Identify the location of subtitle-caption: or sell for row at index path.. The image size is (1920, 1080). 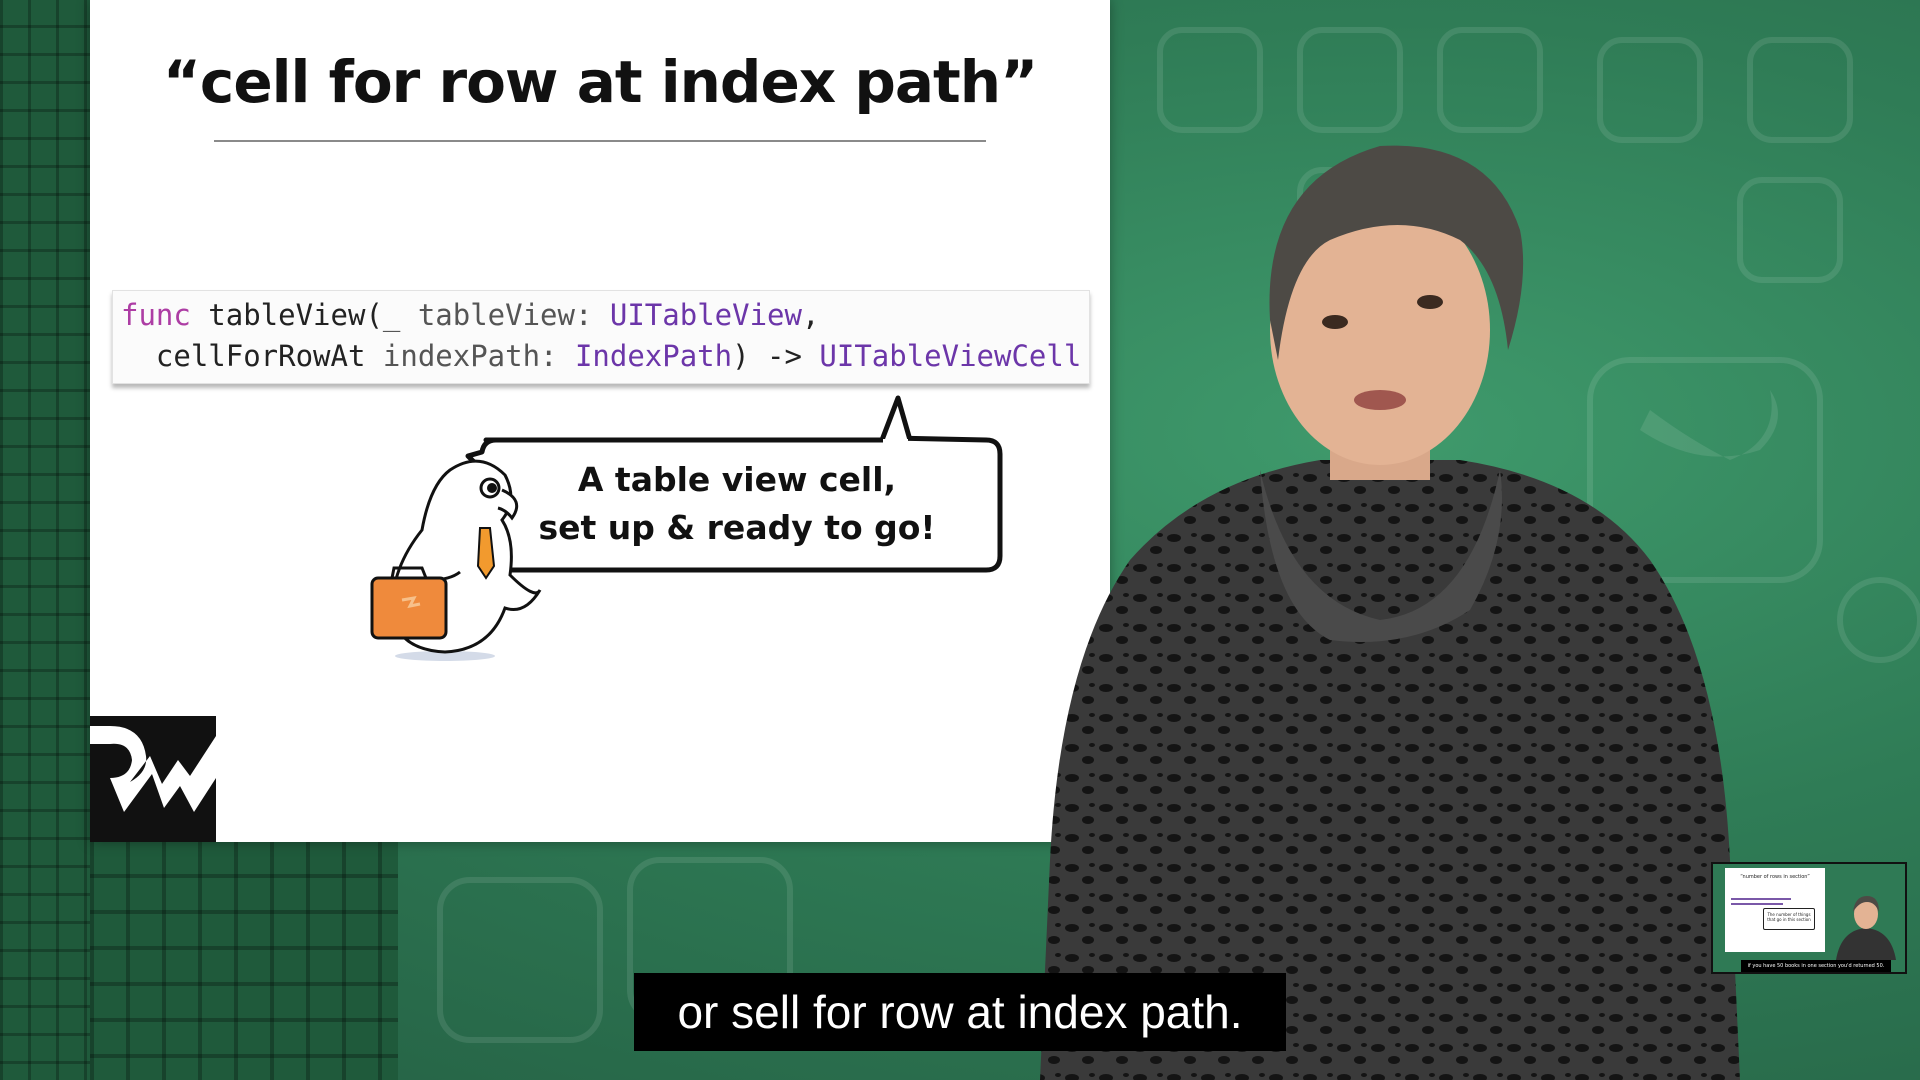
(960, 1012).